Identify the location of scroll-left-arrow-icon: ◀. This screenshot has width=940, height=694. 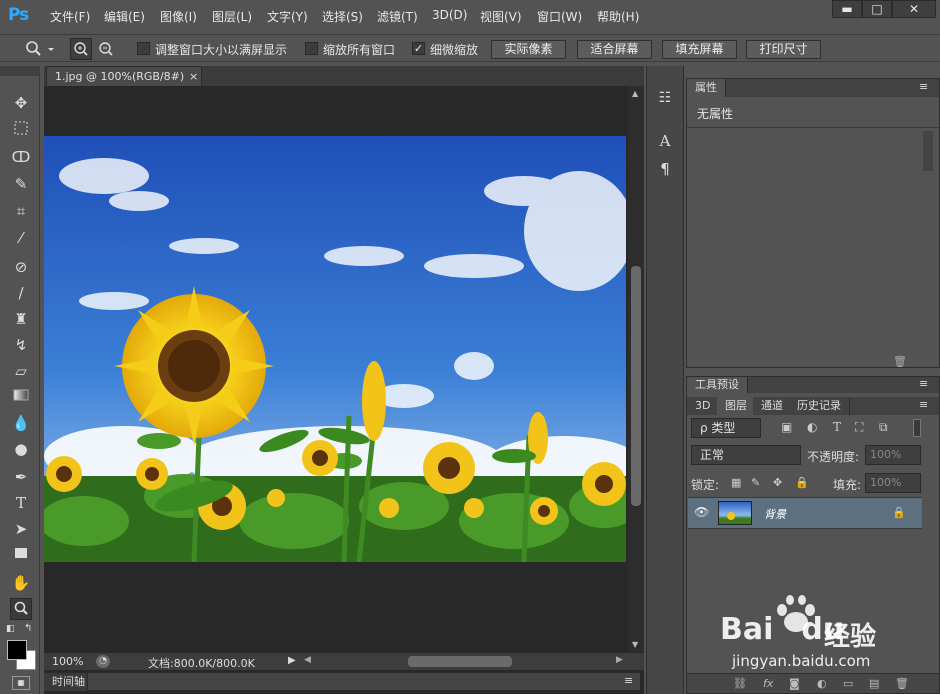
(307, 660).